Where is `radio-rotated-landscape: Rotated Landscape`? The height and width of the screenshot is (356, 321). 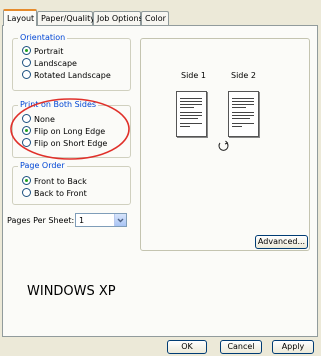
radio-rotated-landscape: Rotated Landscape is located at coordinates (66, 75).